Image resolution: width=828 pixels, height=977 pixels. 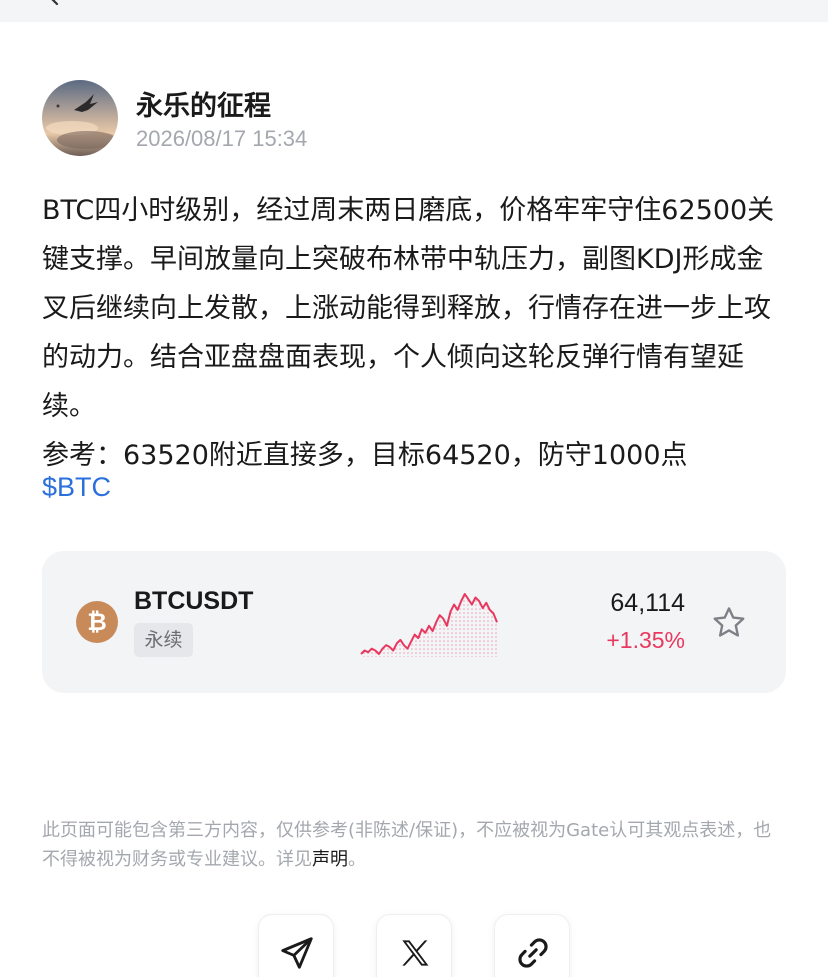 What do you see at coordinates (414, 11) in the screenshot?
I see `top-bar` at bounding box center [414, 11].